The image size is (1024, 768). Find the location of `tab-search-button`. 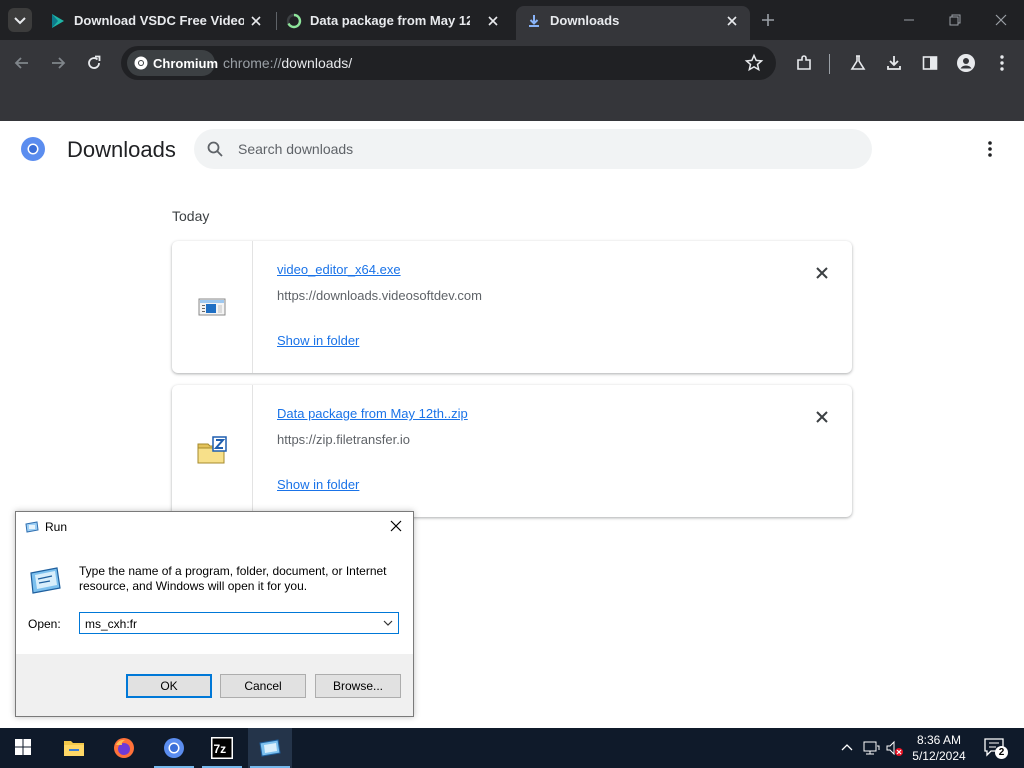

tab-search-button is located at coordinates (20, 20).